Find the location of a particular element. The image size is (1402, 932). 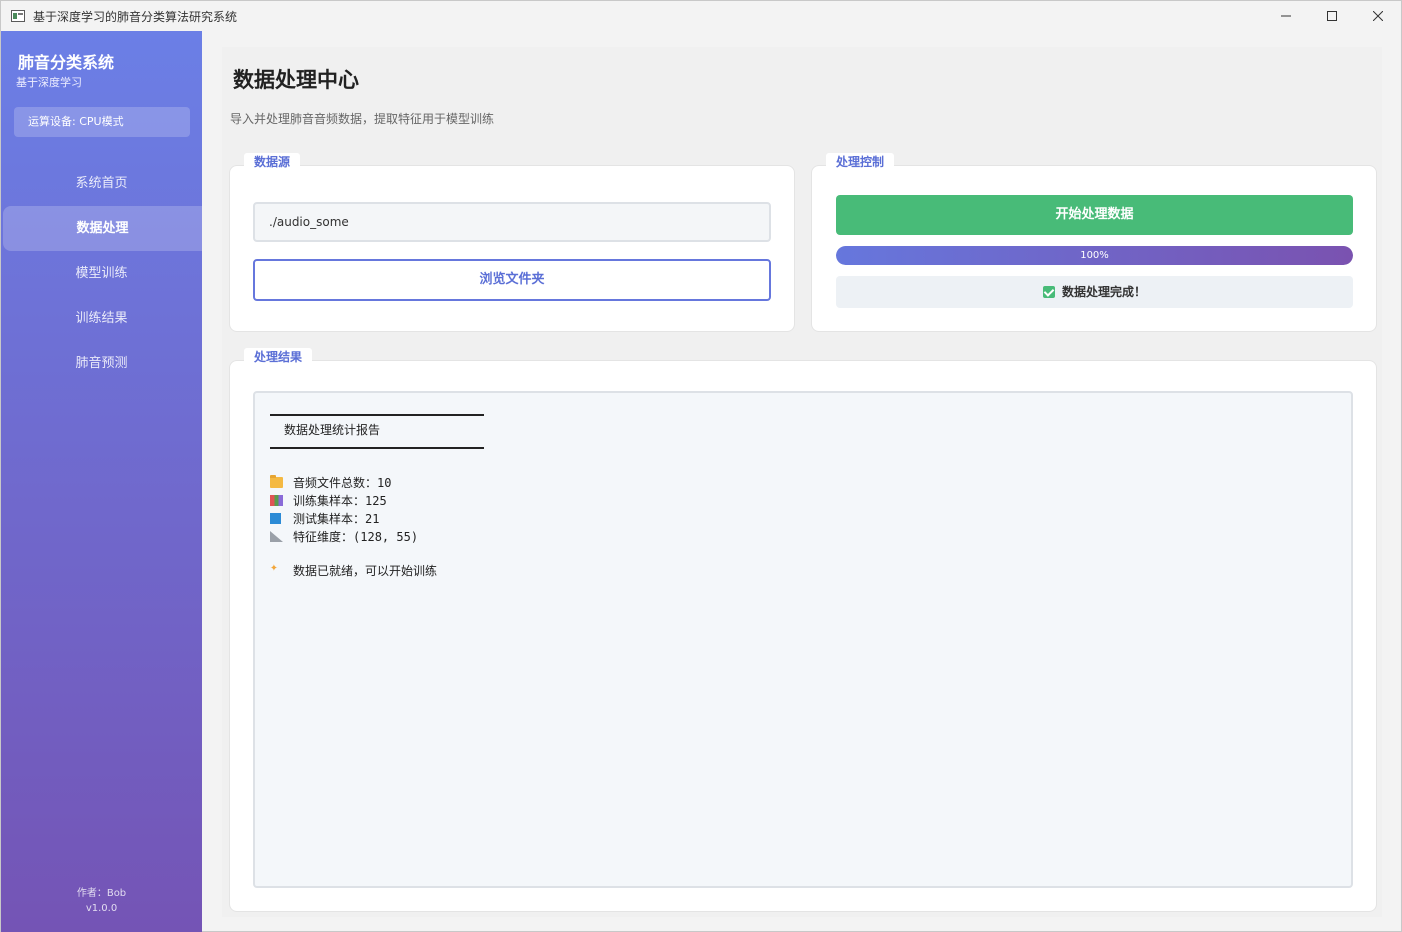

report-rule-bottom is located at coordinates (377, 448).